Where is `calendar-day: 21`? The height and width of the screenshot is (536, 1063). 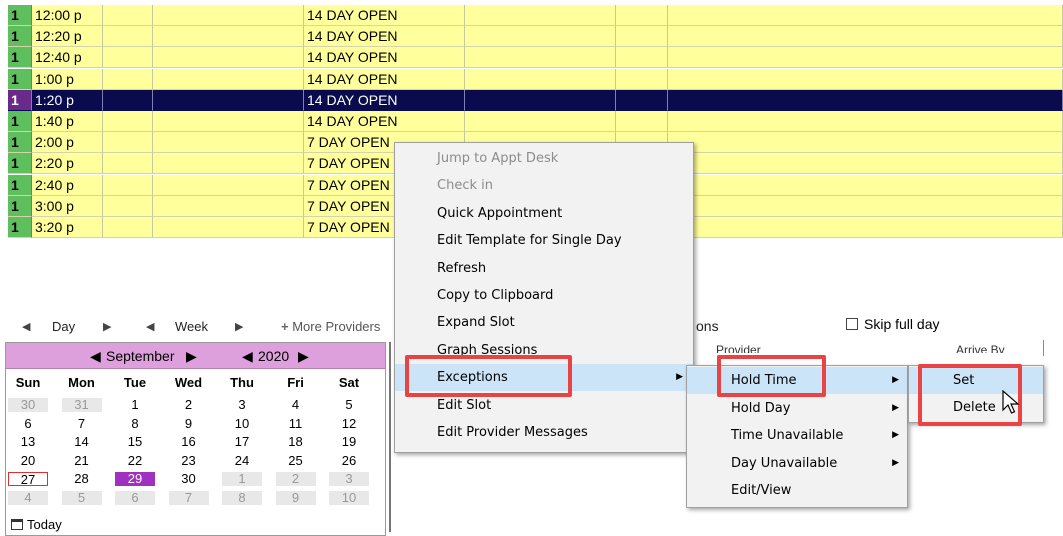
calendar-day: 21 is located at coordinates (82, 460).